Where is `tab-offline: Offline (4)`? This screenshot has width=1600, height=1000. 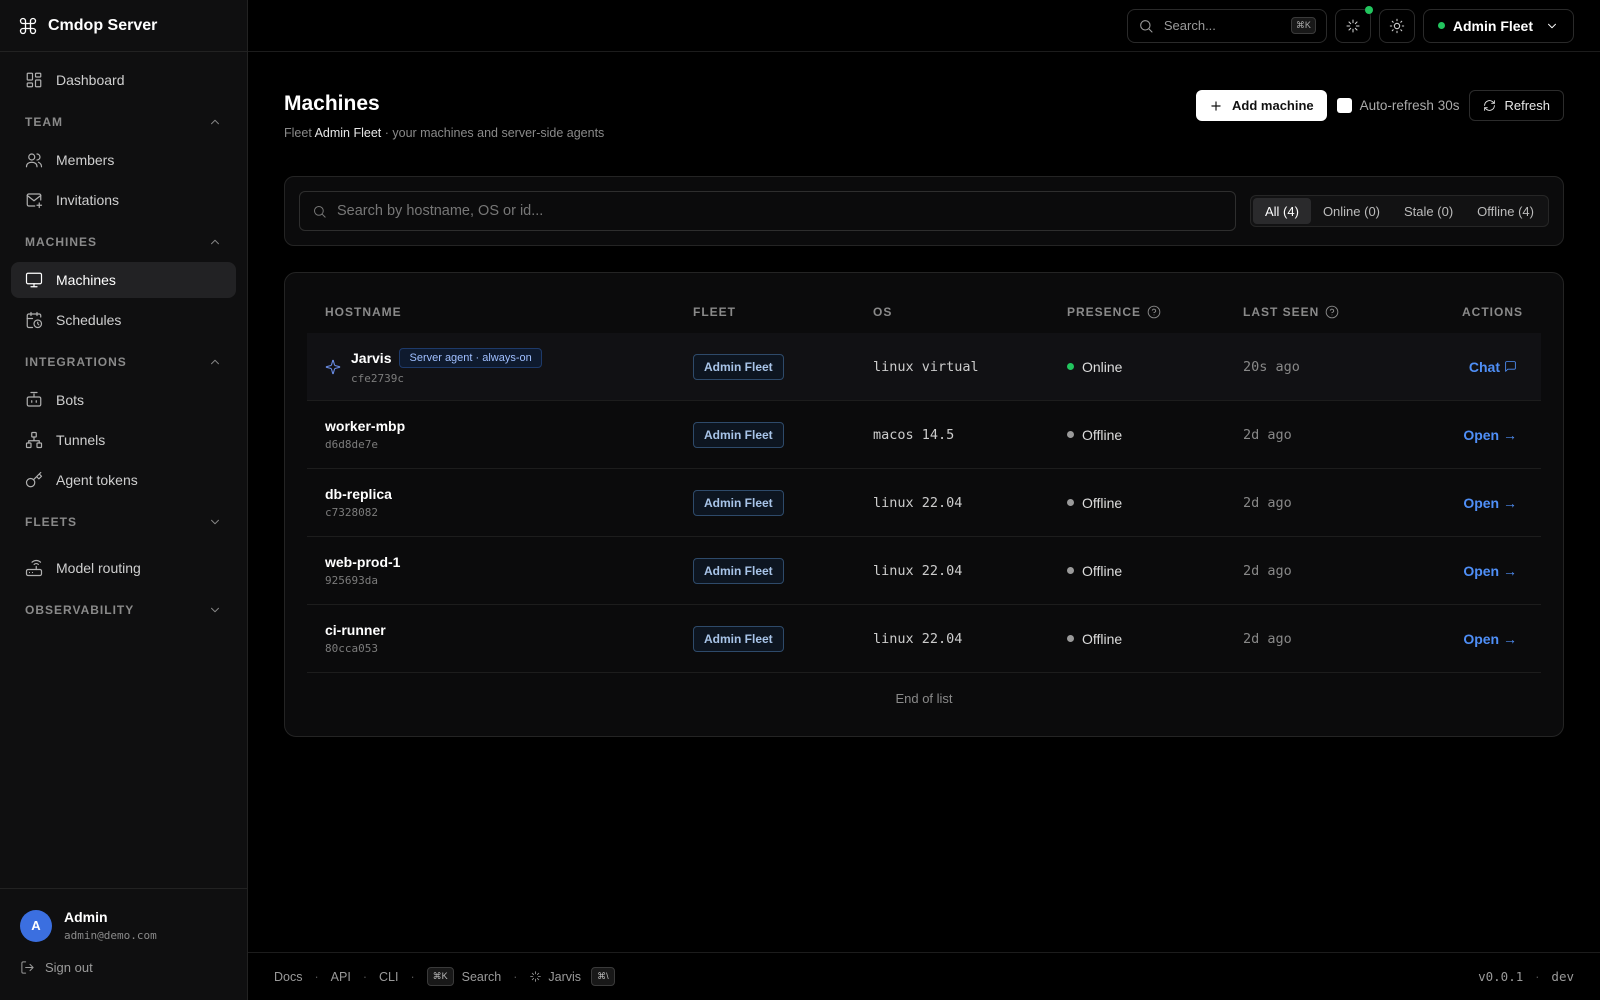
tab-offline: Offline (4) is located at coordinates (1505, 211).